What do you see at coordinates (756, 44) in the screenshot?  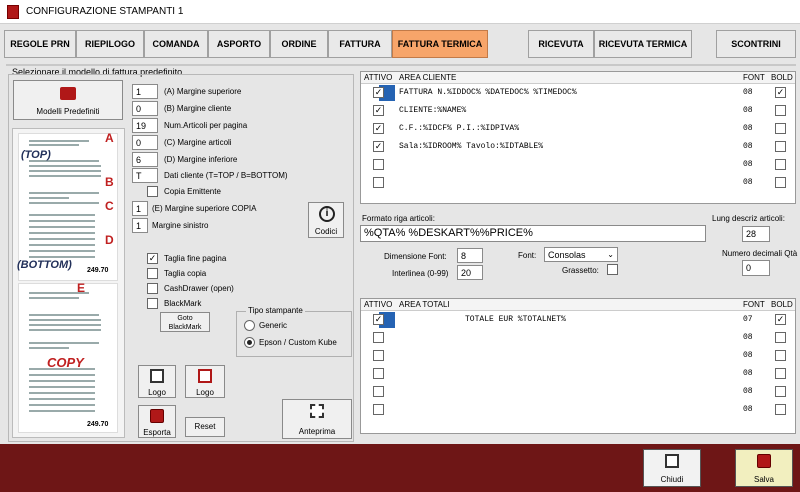 I see `tab-scontrini: SCONTRINI` at bounding box center [756, 44].